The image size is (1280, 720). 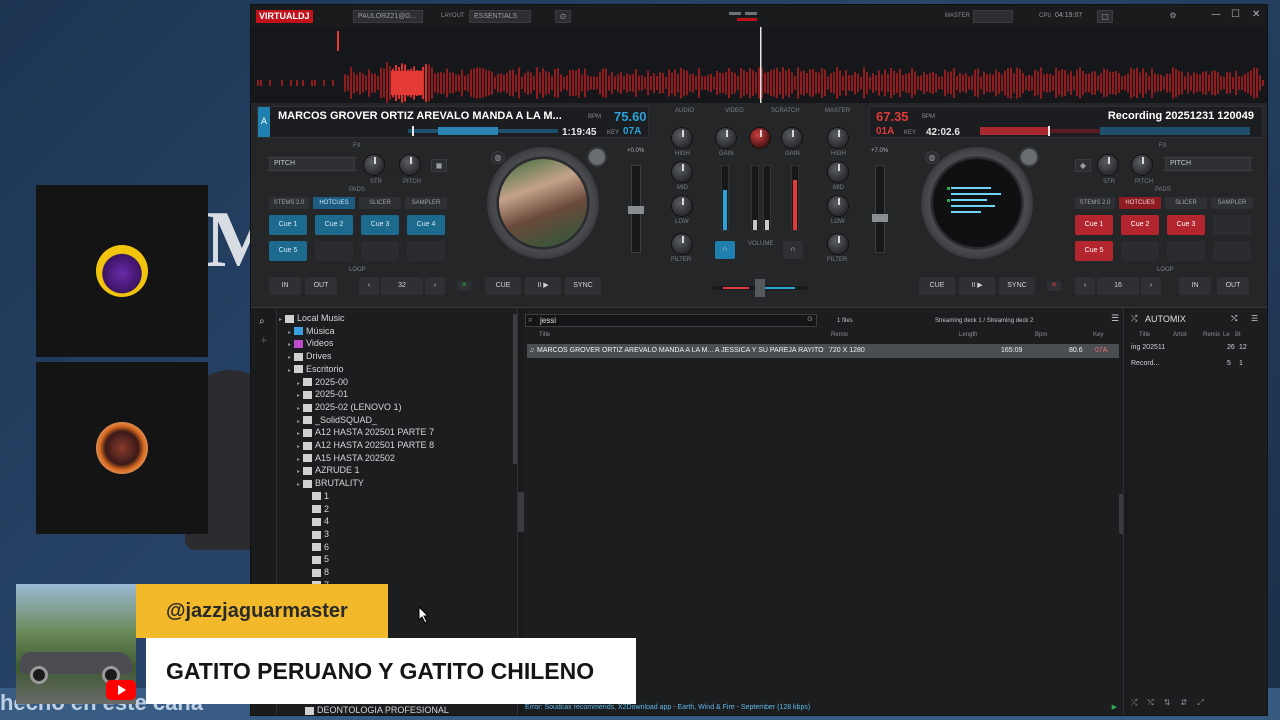 I want to click on tree-item: 8, so click(x=317, y=572).